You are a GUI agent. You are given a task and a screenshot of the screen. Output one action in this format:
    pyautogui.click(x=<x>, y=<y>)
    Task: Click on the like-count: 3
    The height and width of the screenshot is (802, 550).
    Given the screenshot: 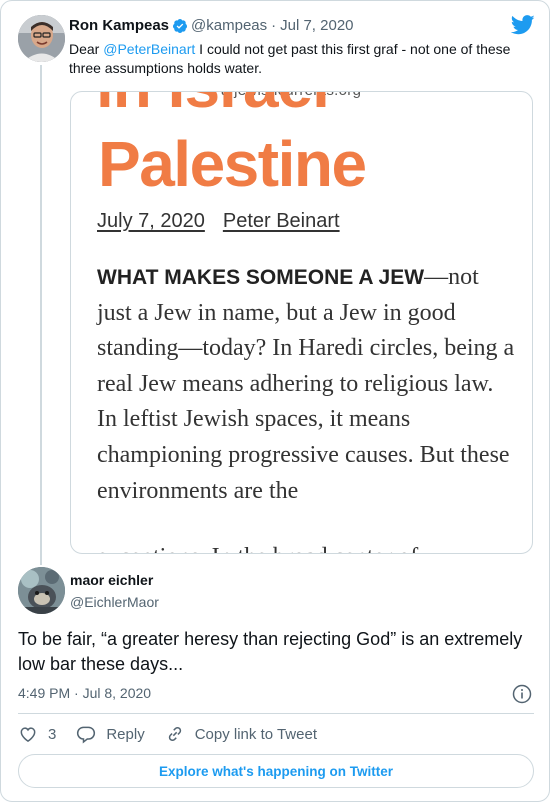 What is the action you would take?
    pyautogui.click(x=52, y=734)
    